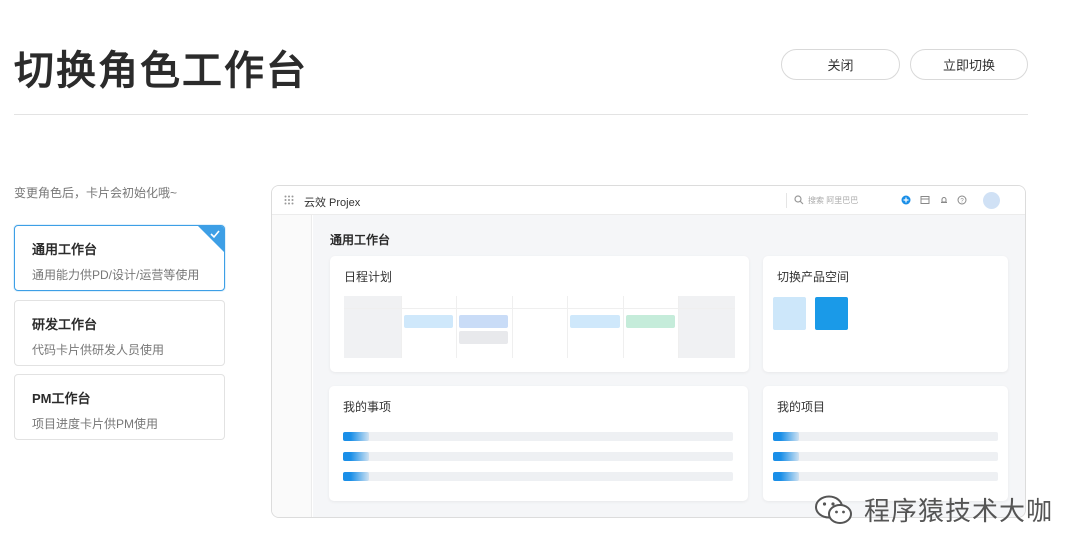  I want to click on avatar, so click(991, 200).